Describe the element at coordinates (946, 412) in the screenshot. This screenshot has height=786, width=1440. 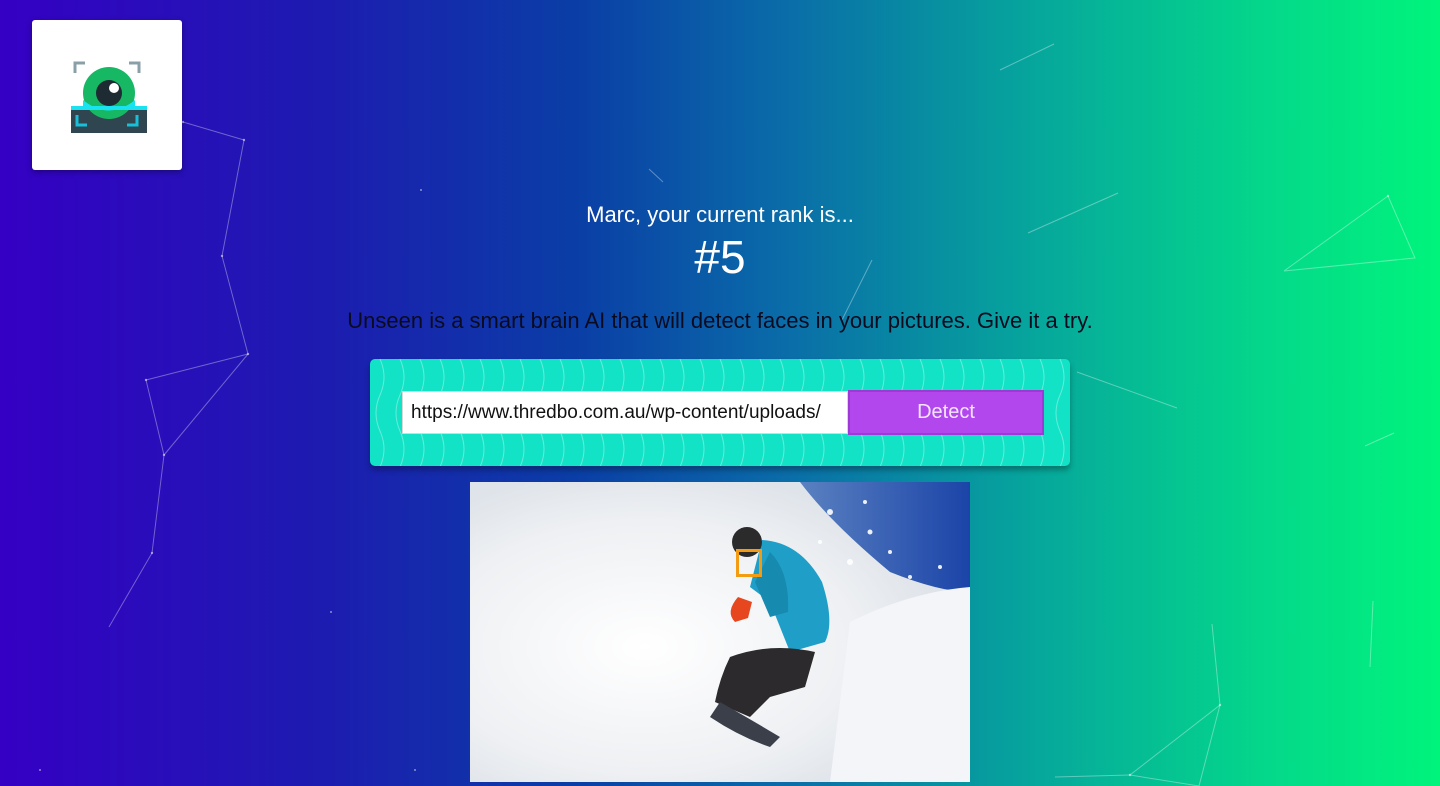
I see `detect-button: Detect` at that location.